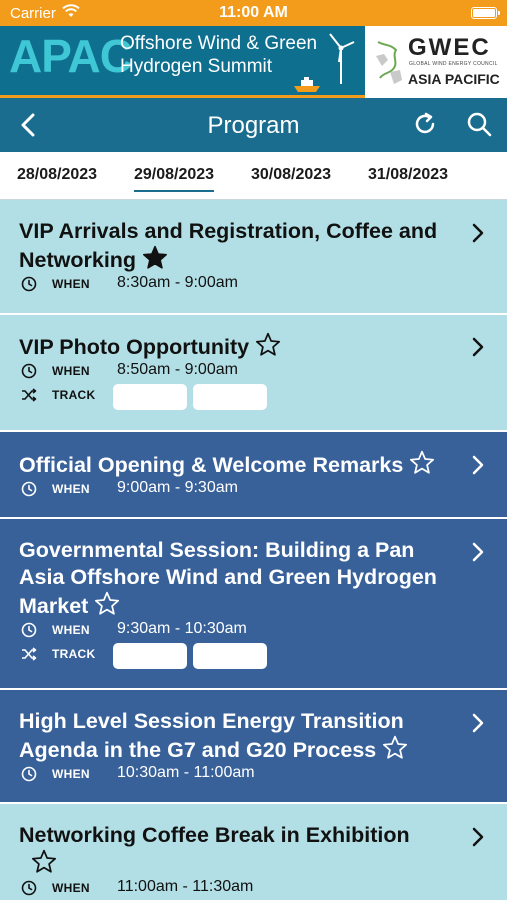 The height and width of the screenshot is (900, 507). I want to click on star-filled-icon, so click(155, 261).